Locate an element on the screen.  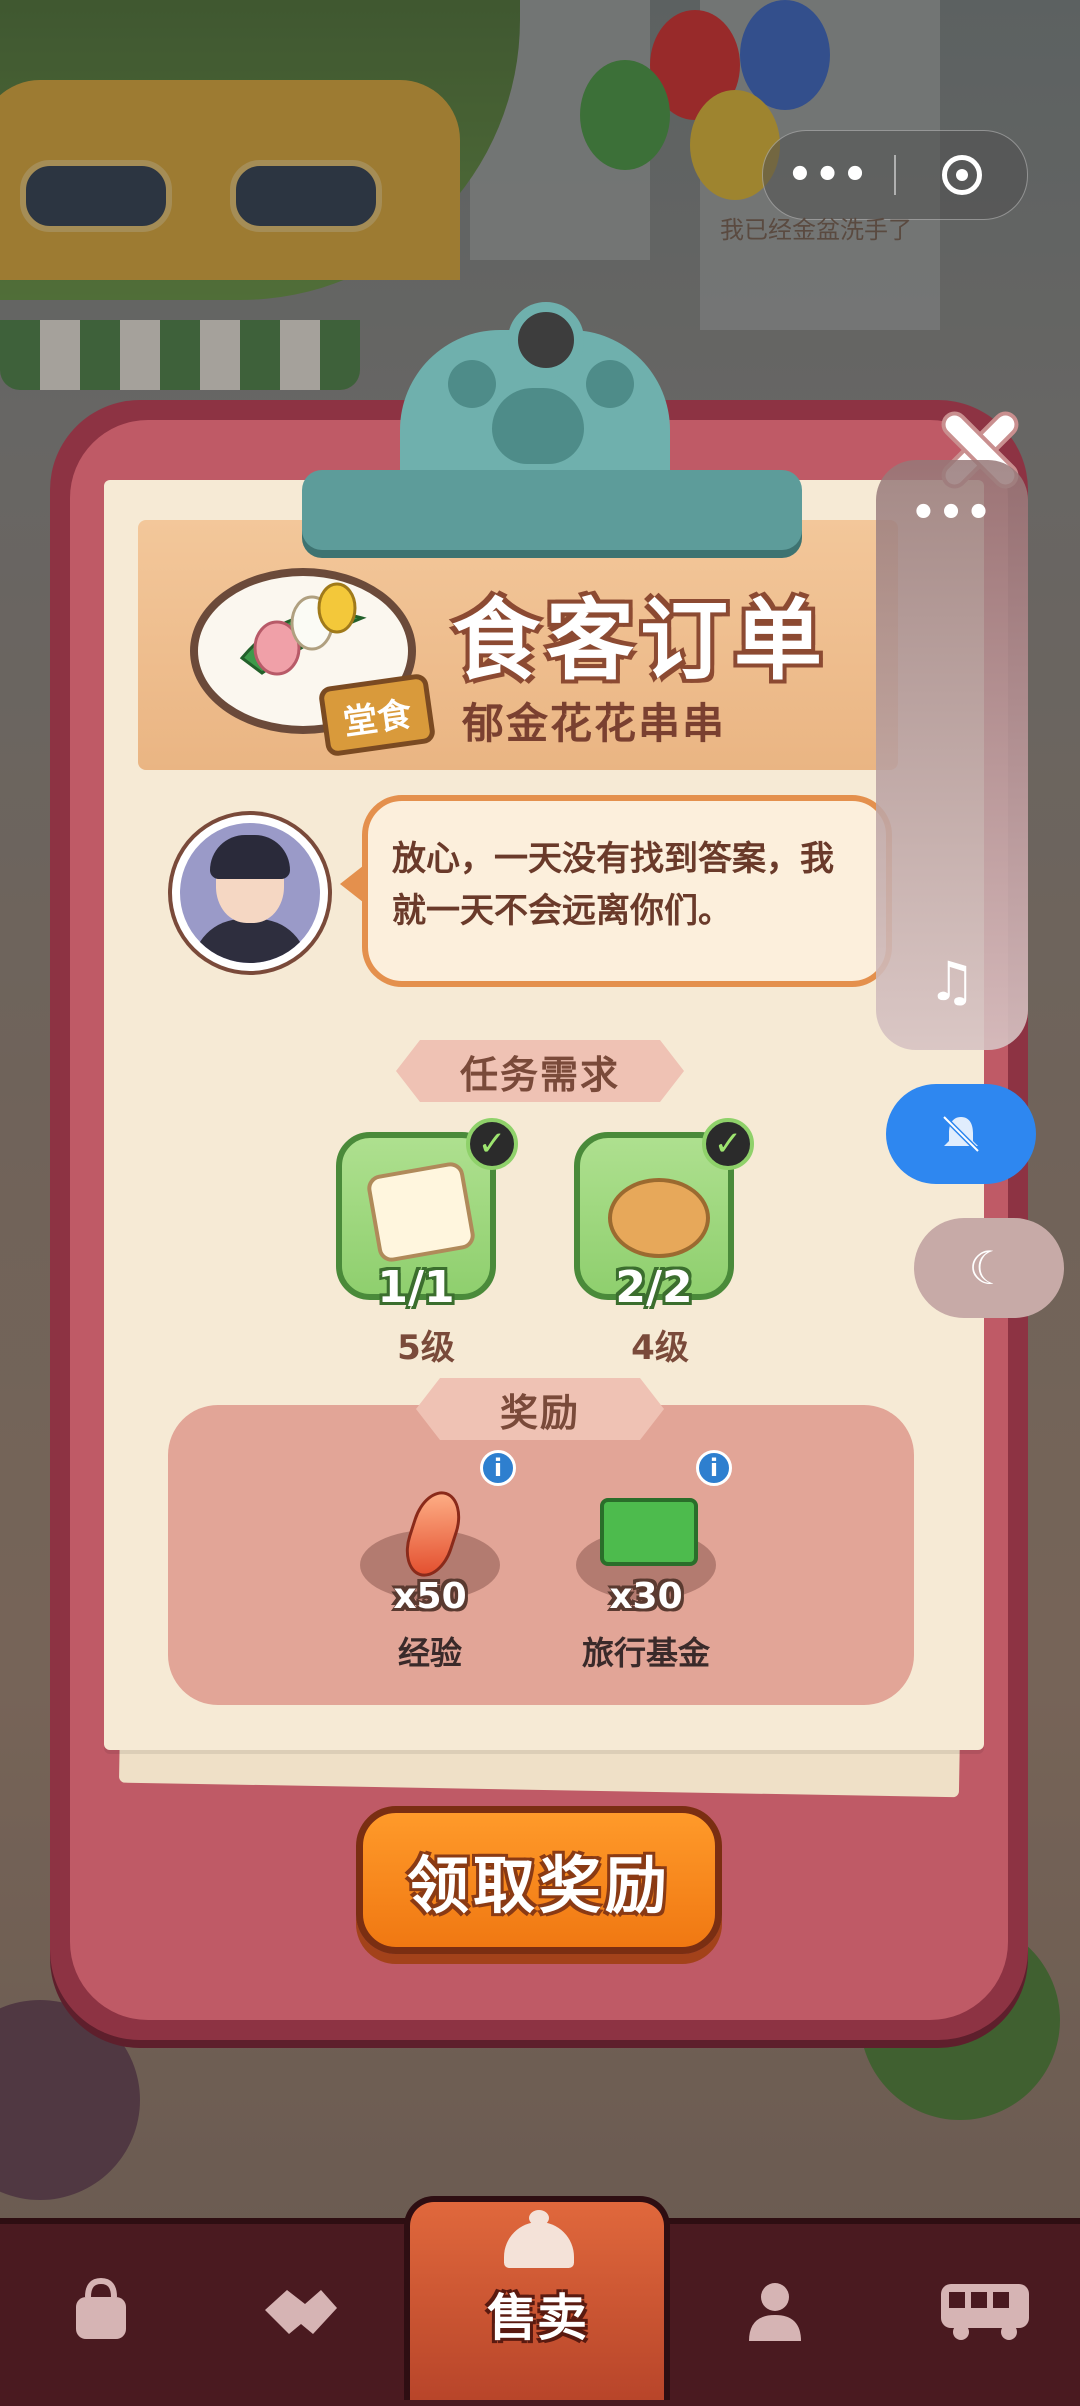
order-title: 食客订单 is located at coordinates (640, 640).